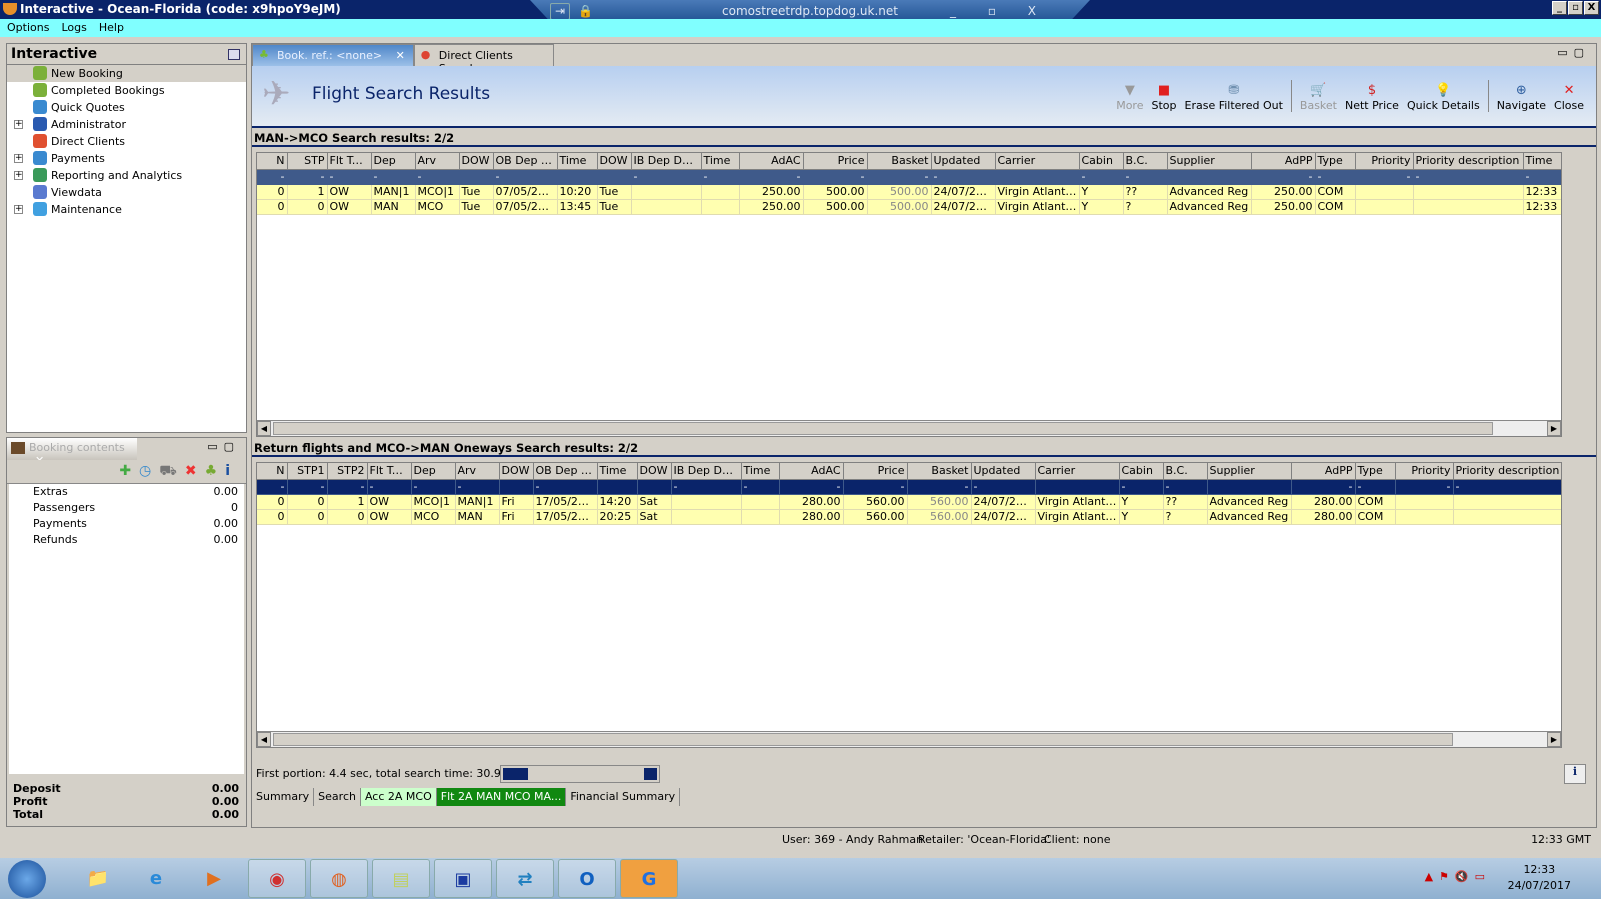  Describe the element at coordinates (1185, 471) in the screenshot. I see `column-header: B.C.` at that location.